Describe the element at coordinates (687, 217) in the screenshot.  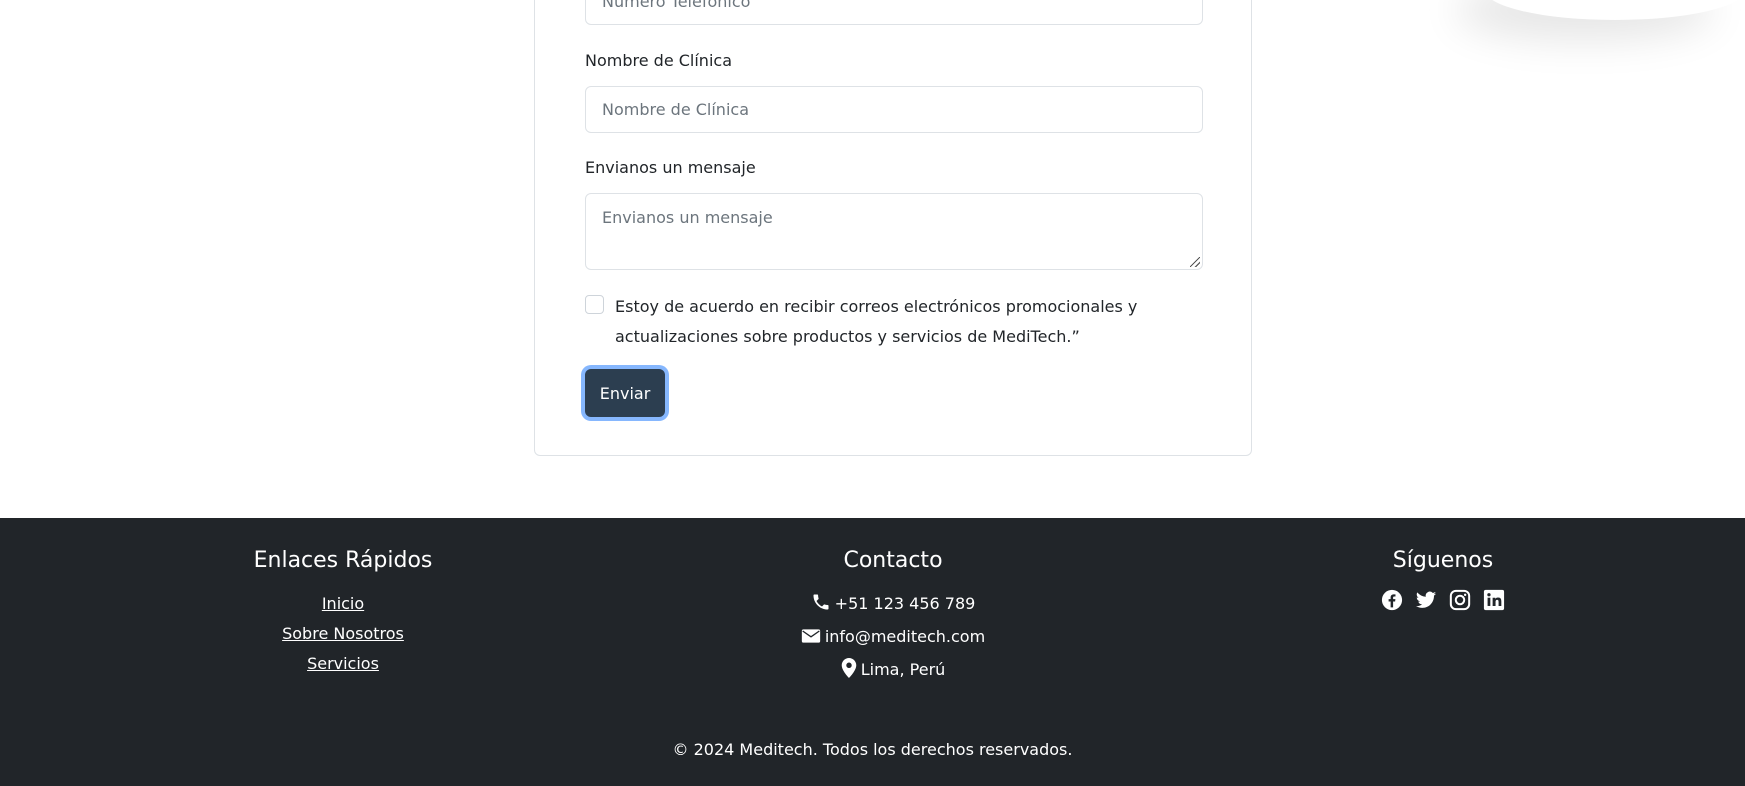
I see `message-textarea-placeholder: Envianos un mensaje` at that location.